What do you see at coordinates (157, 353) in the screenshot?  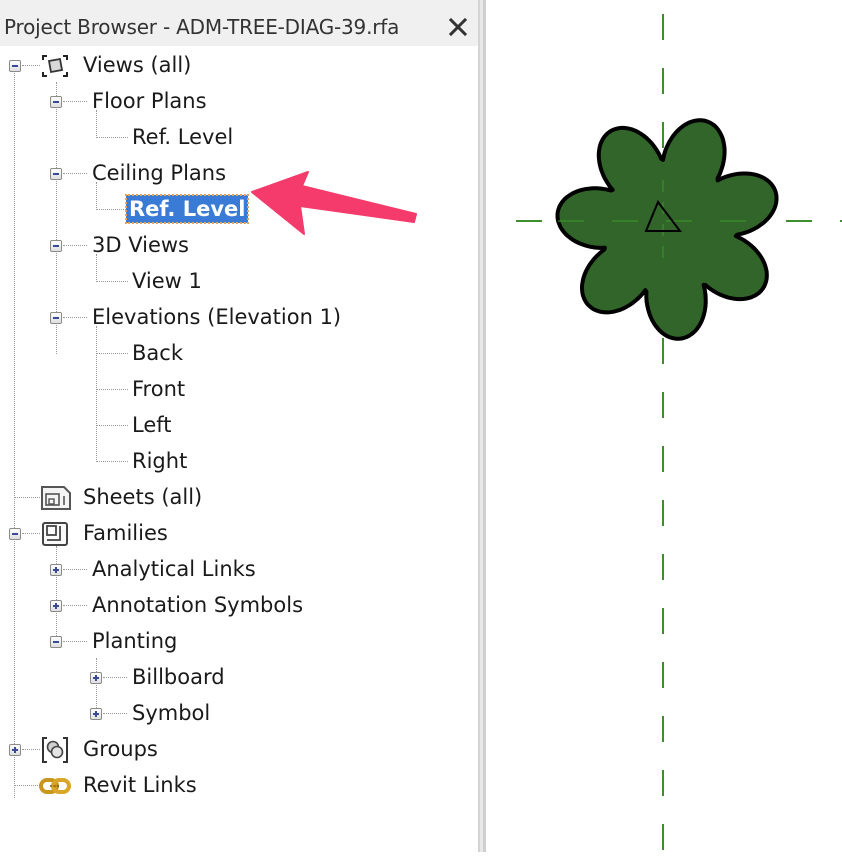 I see `tree-label: Back` at bounding box center [157, 353].